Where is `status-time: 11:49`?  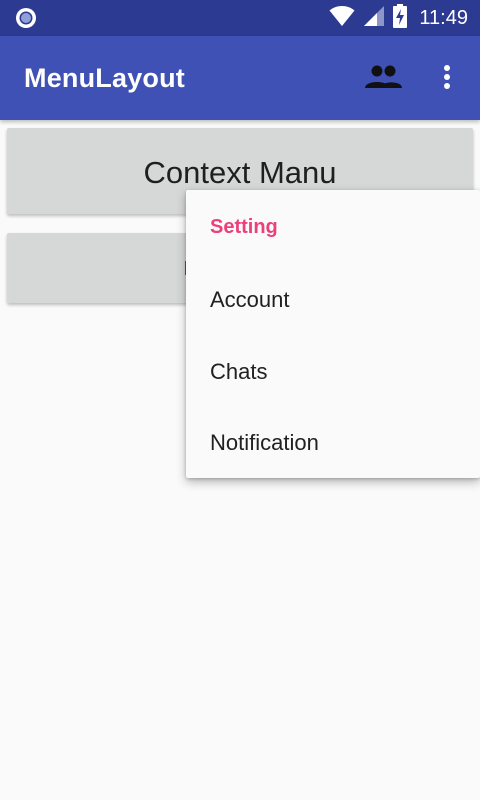 status-time: 11:49 is located at coordinates (443, 17).